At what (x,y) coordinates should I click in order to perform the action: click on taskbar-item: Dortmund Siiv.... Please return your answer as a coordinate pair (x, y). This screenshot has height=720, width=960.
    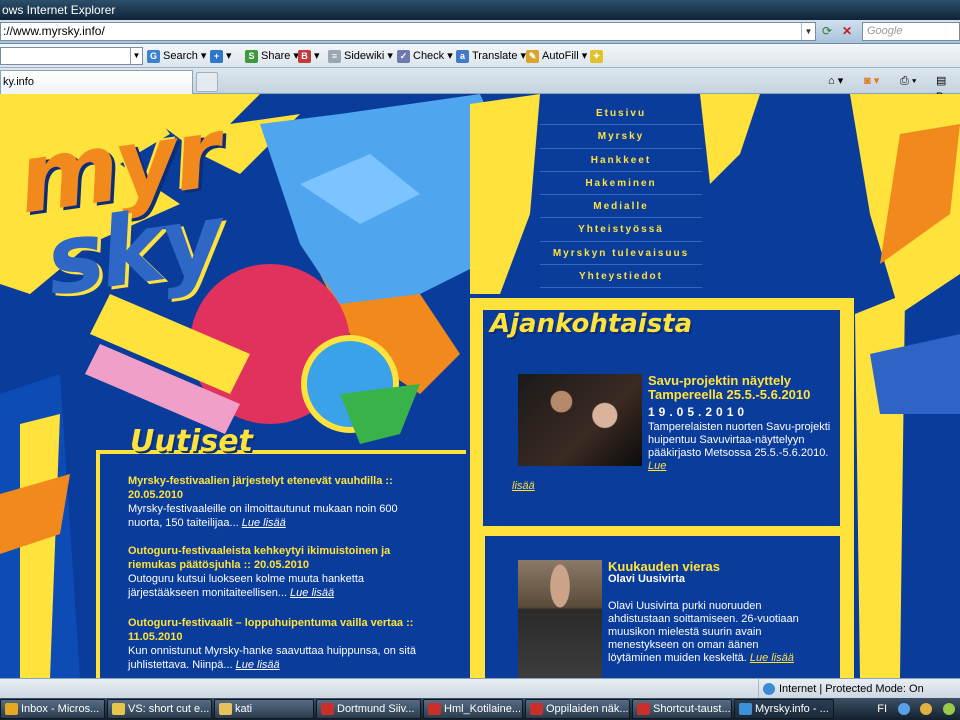
    Looking at the image, I should click on (368, 709).